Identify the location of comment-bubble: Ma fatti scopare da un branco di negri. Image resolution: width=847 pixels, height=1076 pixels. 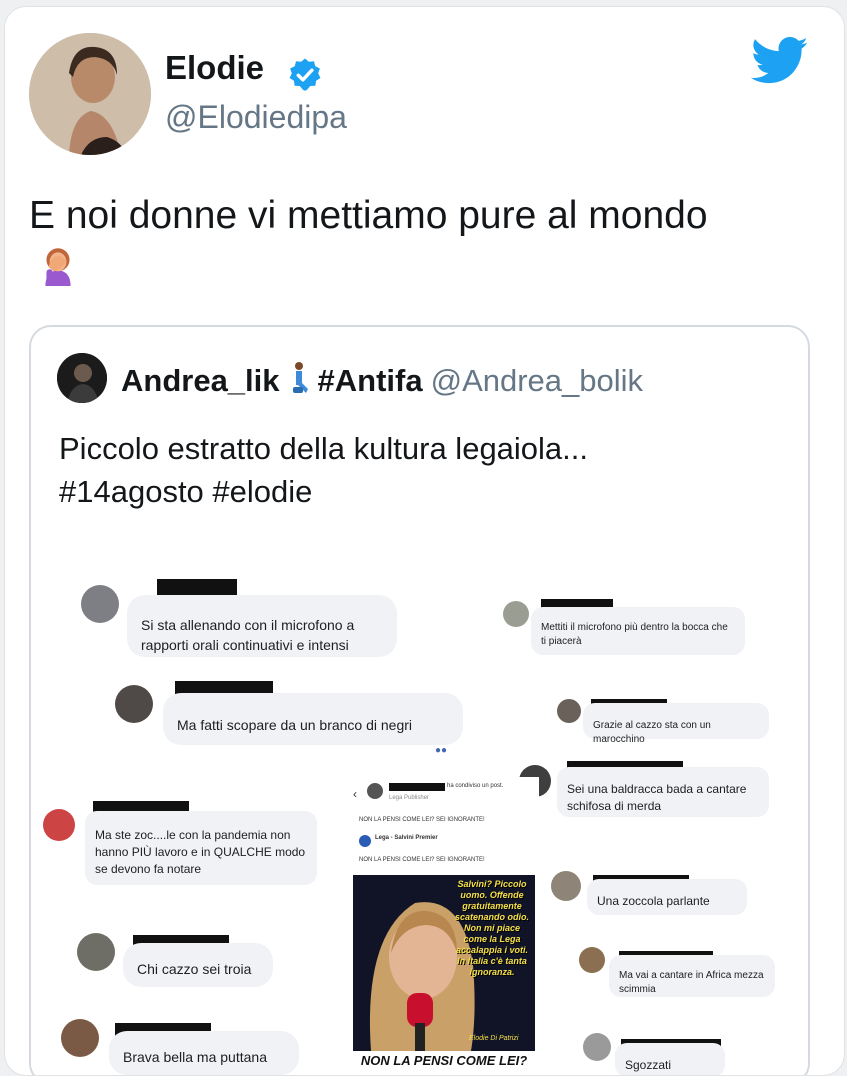
(313, 719).